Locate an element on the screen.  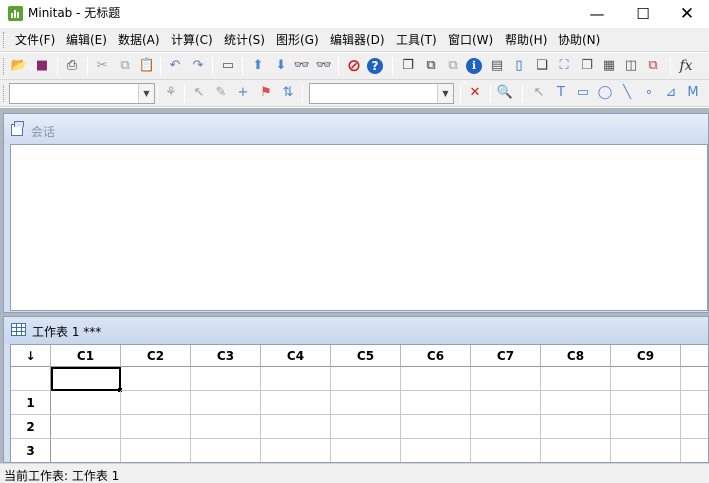
close-window-icon: ⧉ is located at coordinates (653, 66).